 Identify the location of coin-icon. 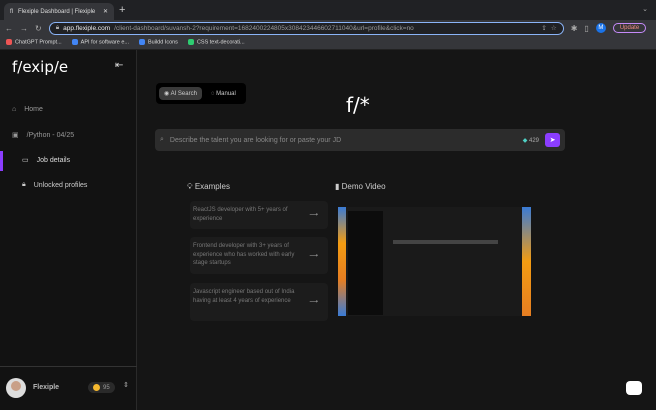
(96, 387).